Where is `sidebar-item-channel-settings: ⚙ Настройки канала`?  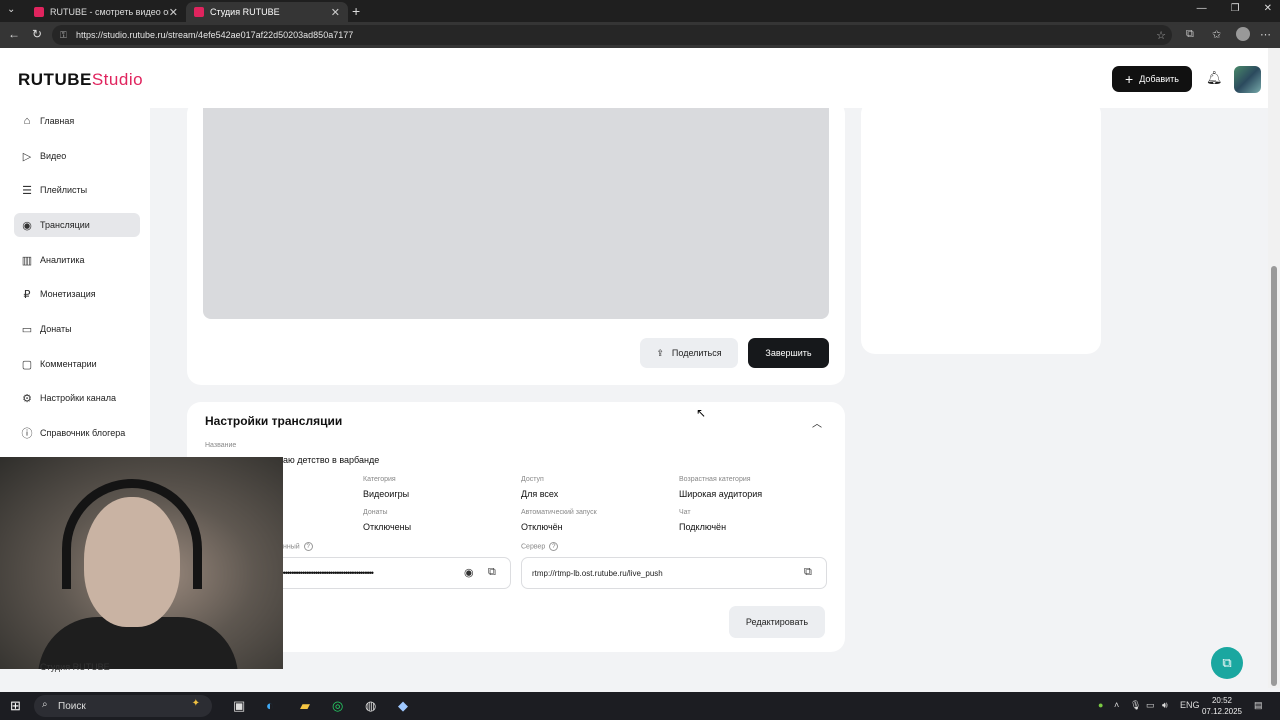
sidebar-item-channel-settings: ⚙ Настройки канала is located at coordinates (77, 398).